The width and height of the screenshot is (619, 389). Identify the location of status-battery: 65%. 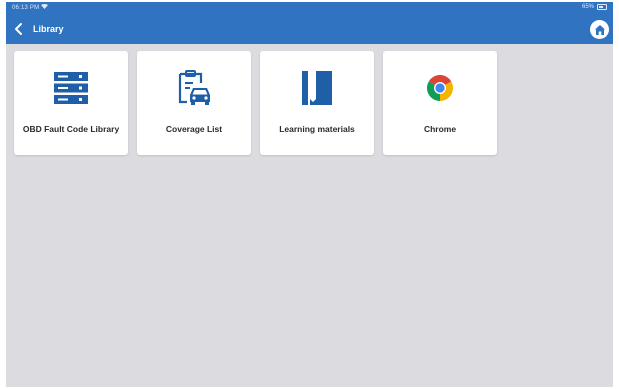
(594, 7).